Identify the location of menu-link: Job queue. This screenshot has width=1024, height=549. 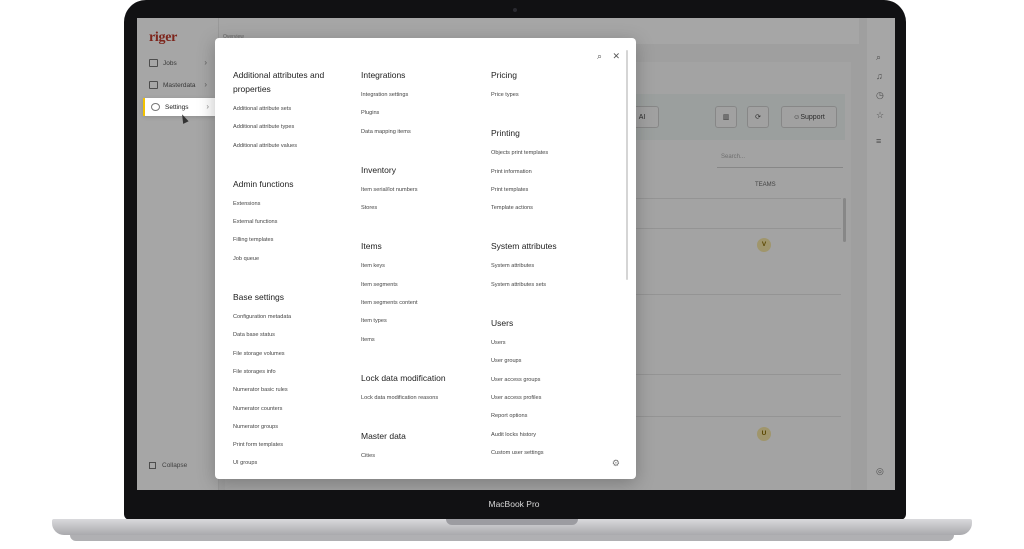
(288, 259).